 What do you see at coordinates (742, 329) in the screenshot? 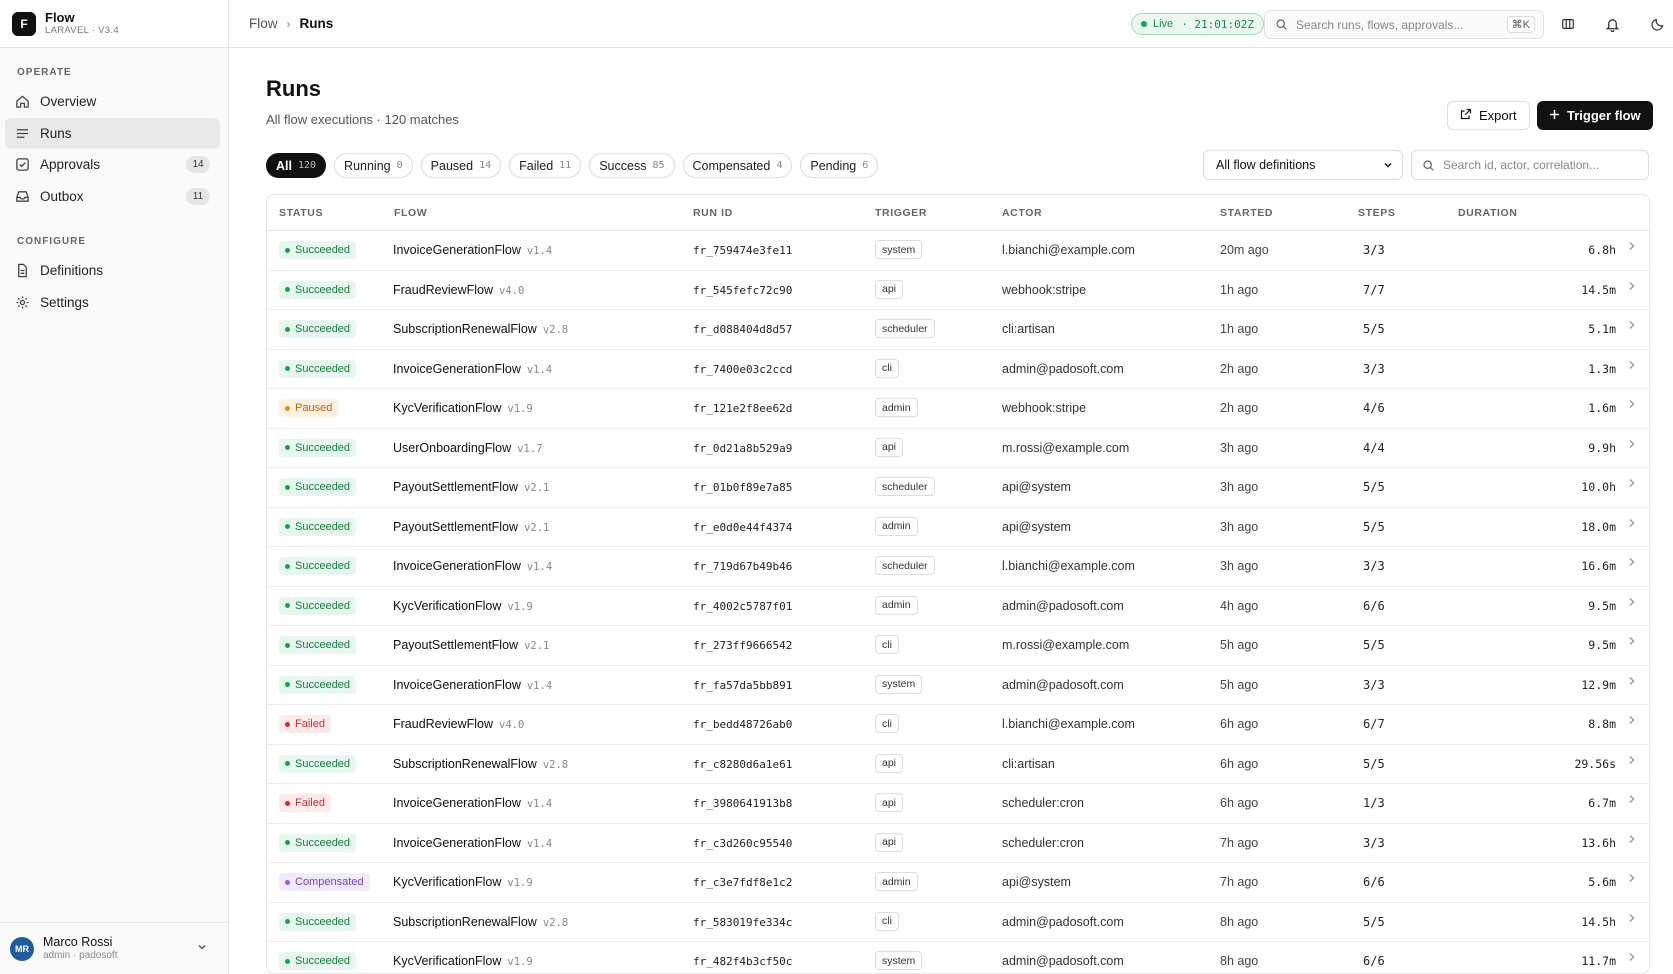
I see `run-id: fr_d088404d8d57` at bounding box center [742, 329].